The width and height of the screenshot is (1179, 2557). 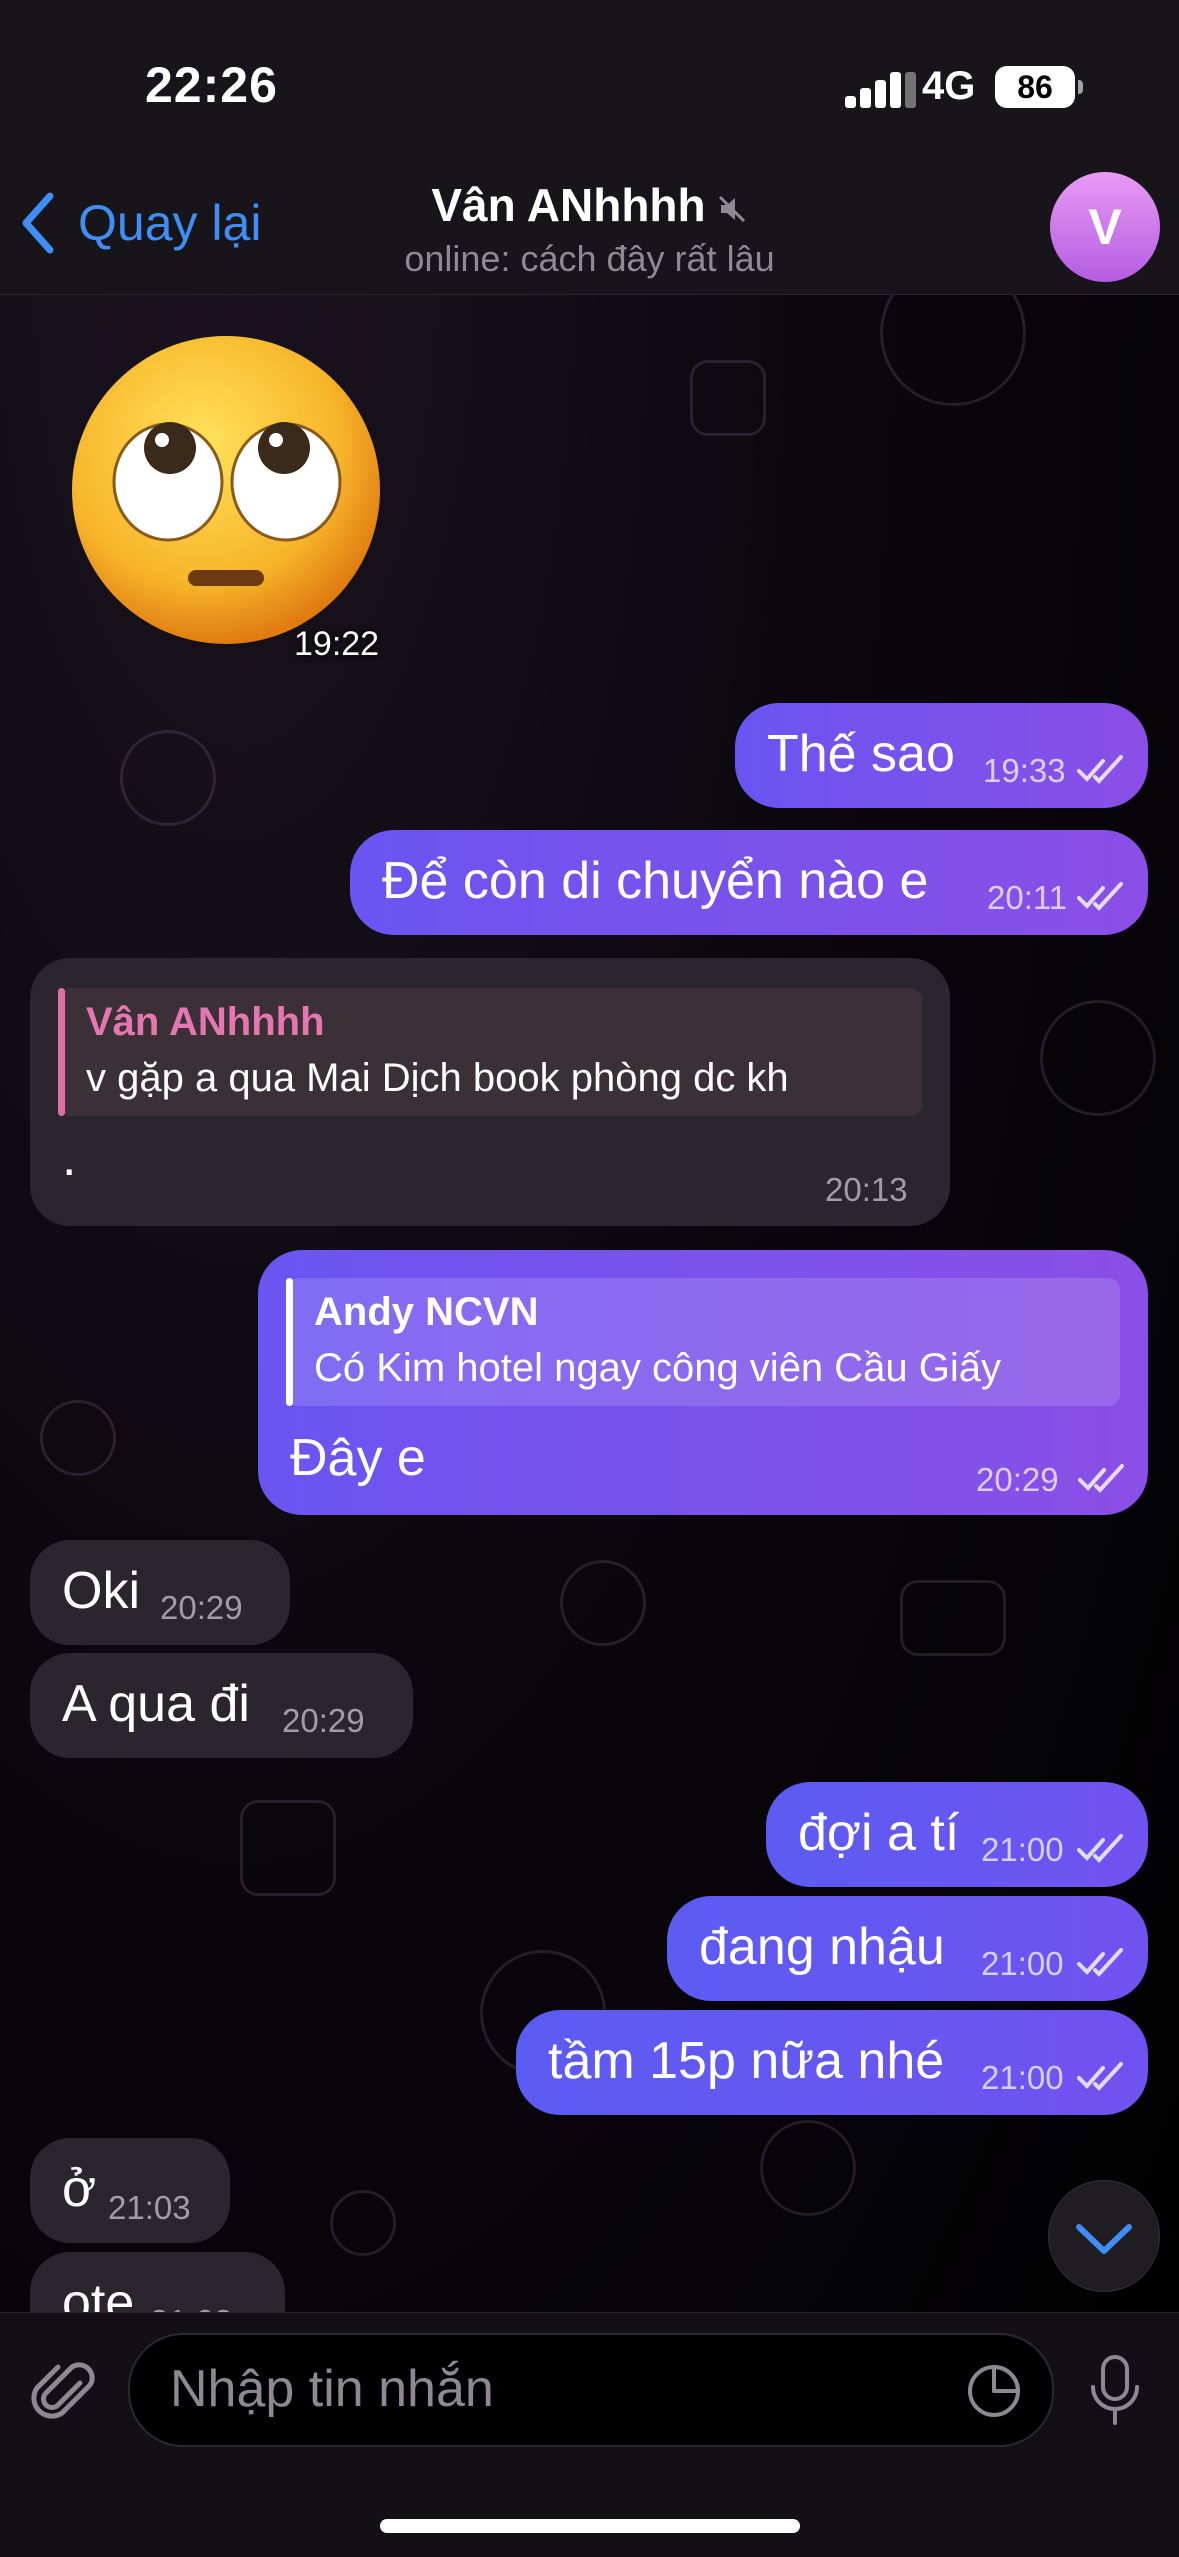 What do you see at coordinates (437, 1078) in the screenshot?
I see `reply-text: v gặp a qua Mai Dịch book phòng dc kh` at bounding box center [437, 1078].